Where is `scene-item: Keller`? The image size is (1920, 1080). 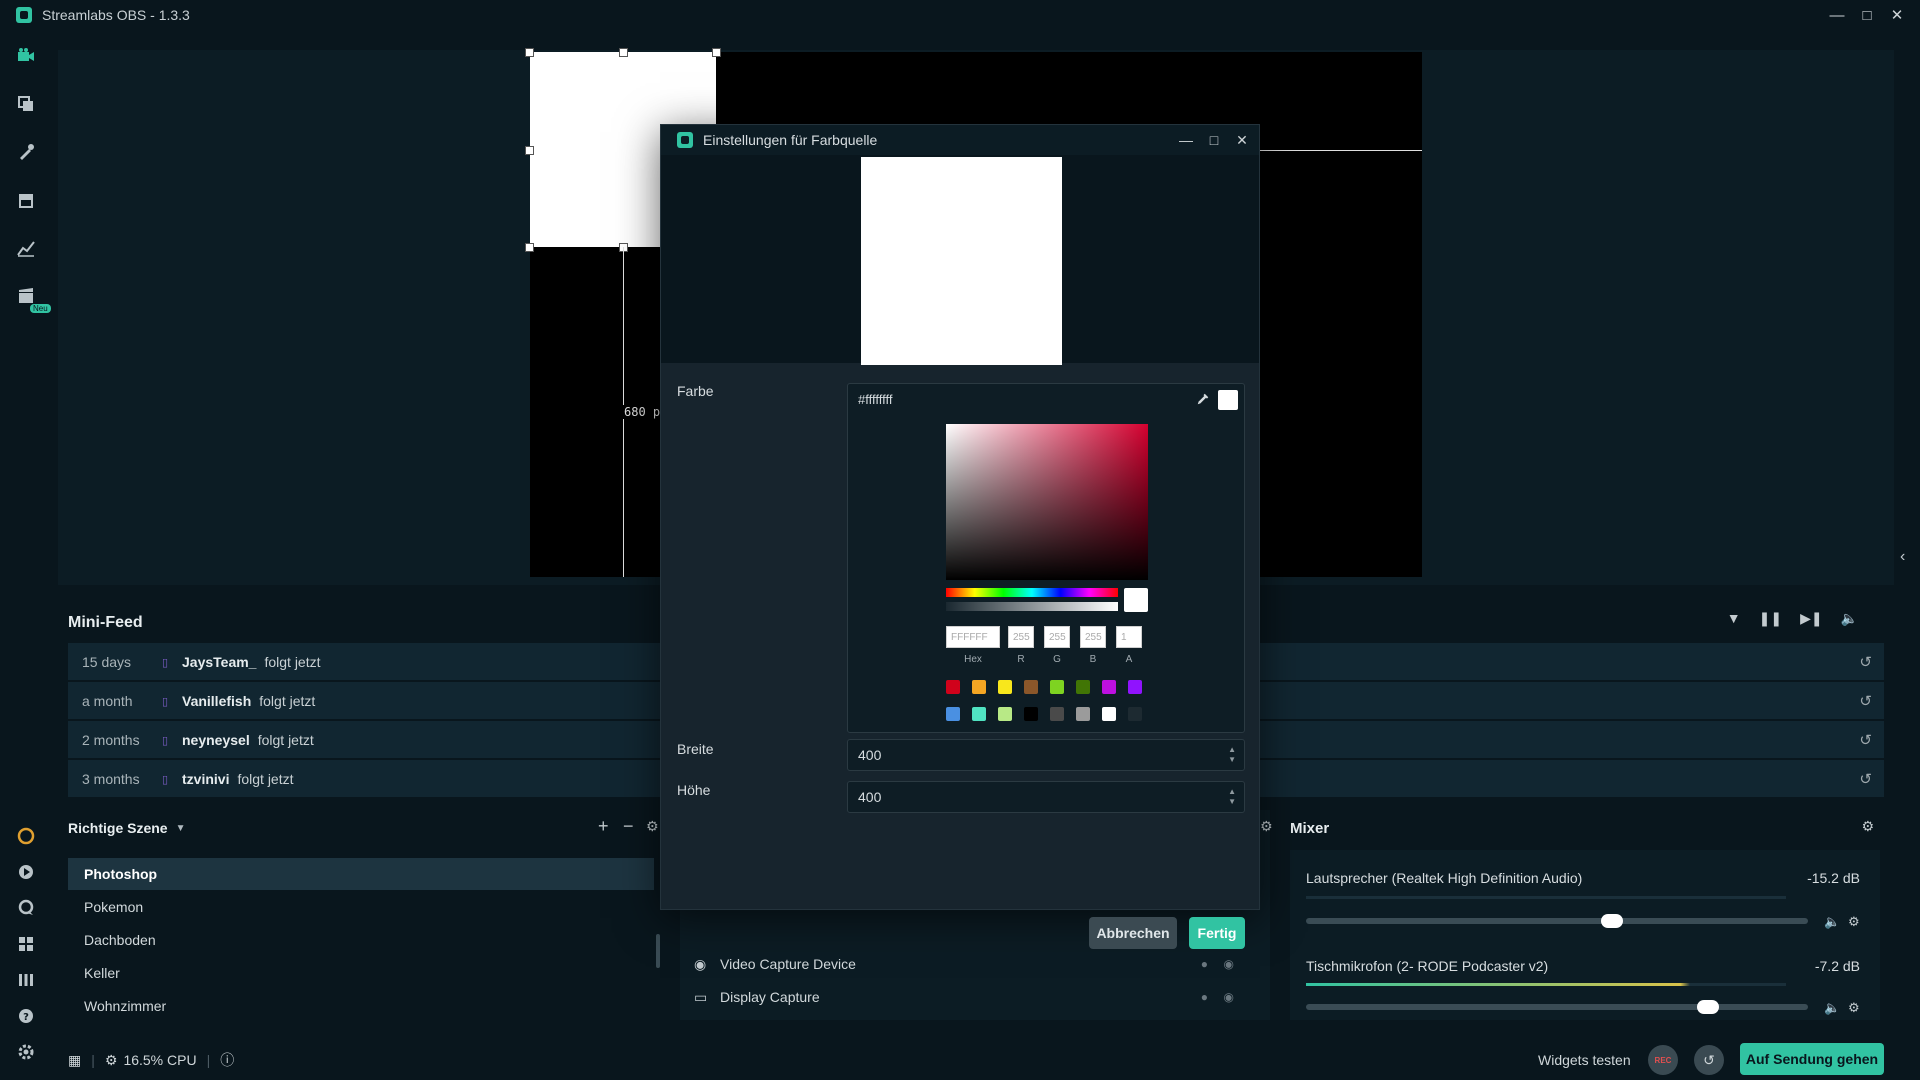
scene-item: Keller is located at coordinates (361, 973).